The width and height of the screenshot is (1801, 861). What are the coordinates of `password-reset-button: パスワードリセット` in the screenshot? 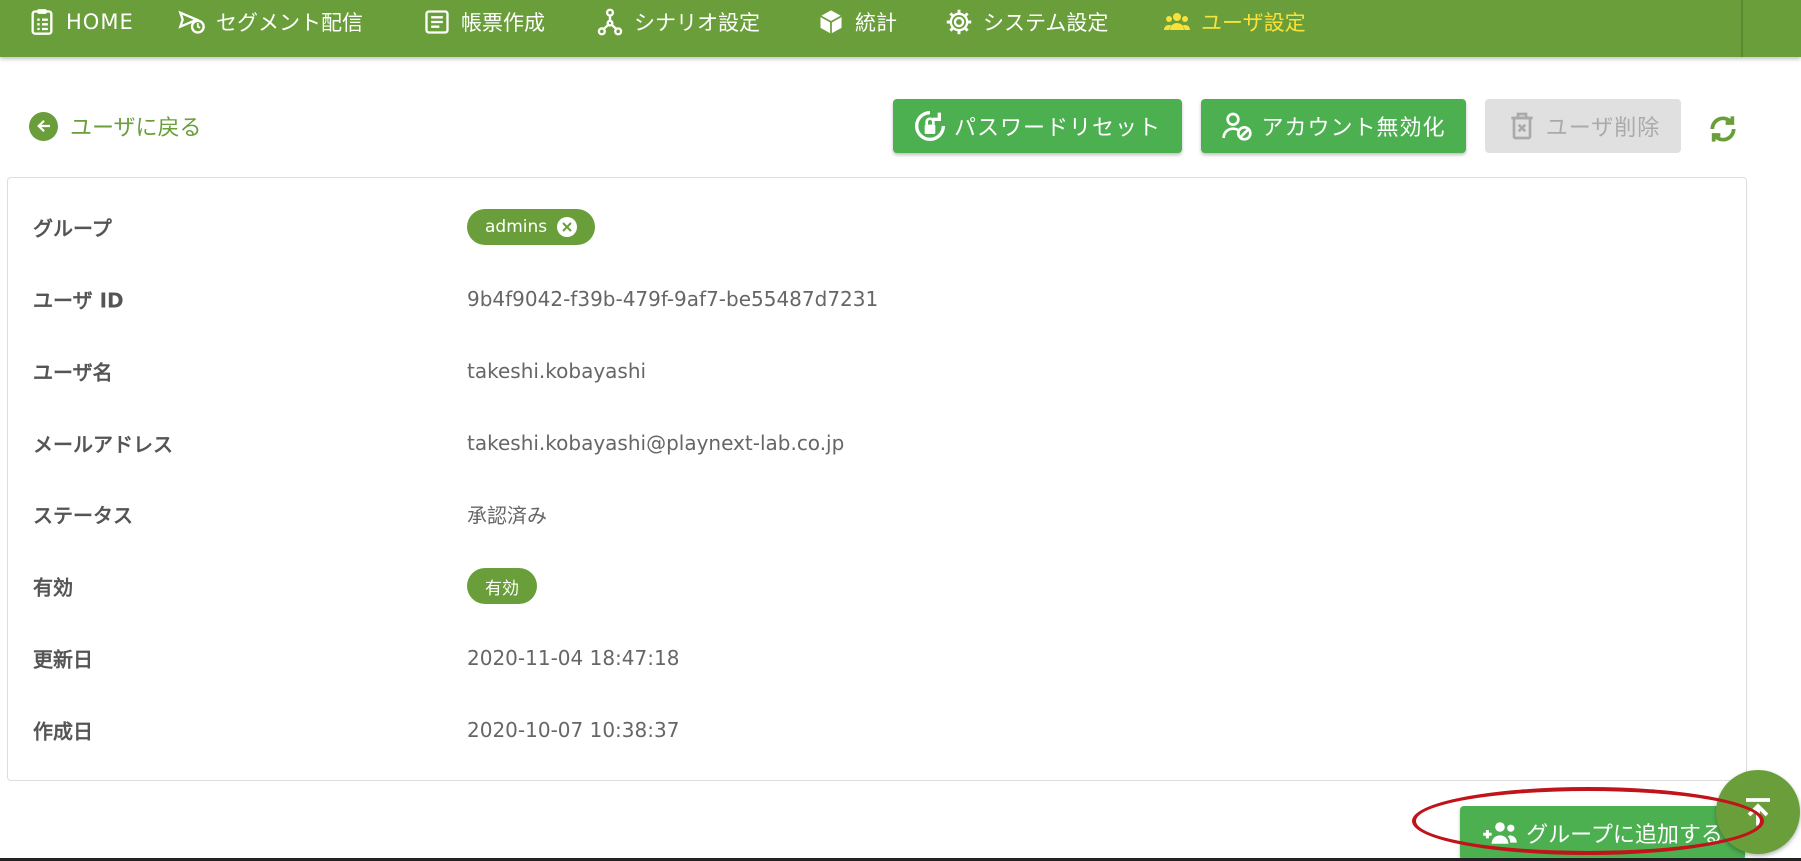 It's located at (1037, 126).